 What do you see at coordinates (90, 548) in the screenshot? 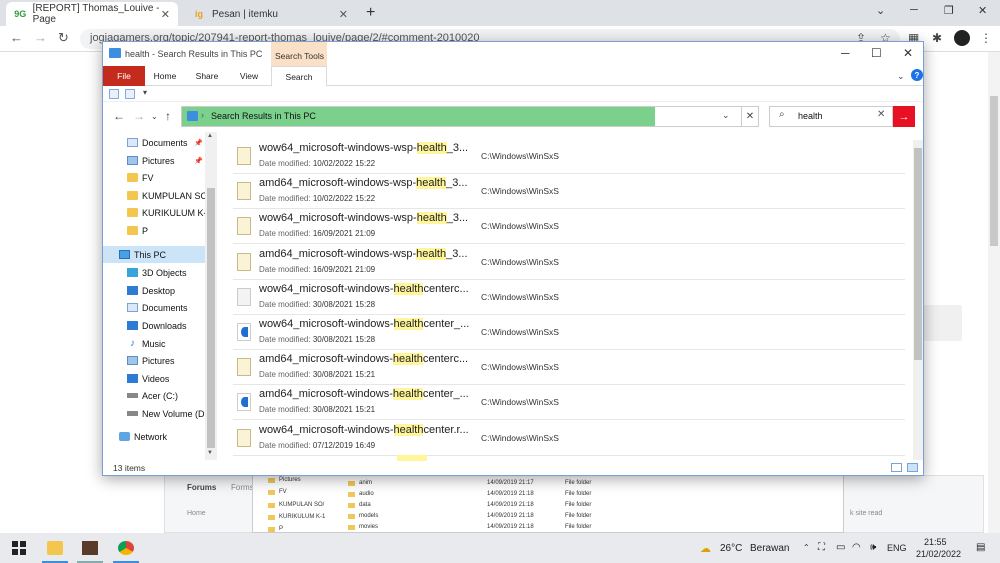
I see `game-taskbar-icon` at bounding box center [90, 548].